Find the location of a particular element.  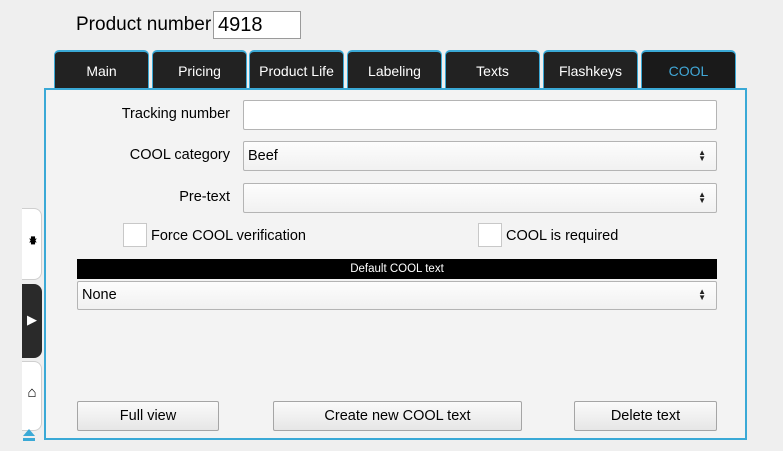

pre-text-select: ▲ ▼ is located at coordinates (480, 198).